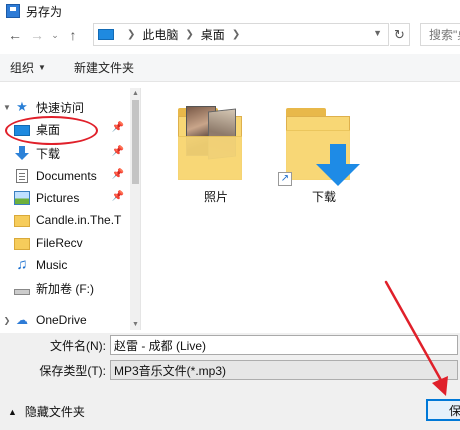  Describe the element at coordinates (284, 345) in the screenshot. I see `filename-field: 赵雷 - 成都 (Live)` at that location.